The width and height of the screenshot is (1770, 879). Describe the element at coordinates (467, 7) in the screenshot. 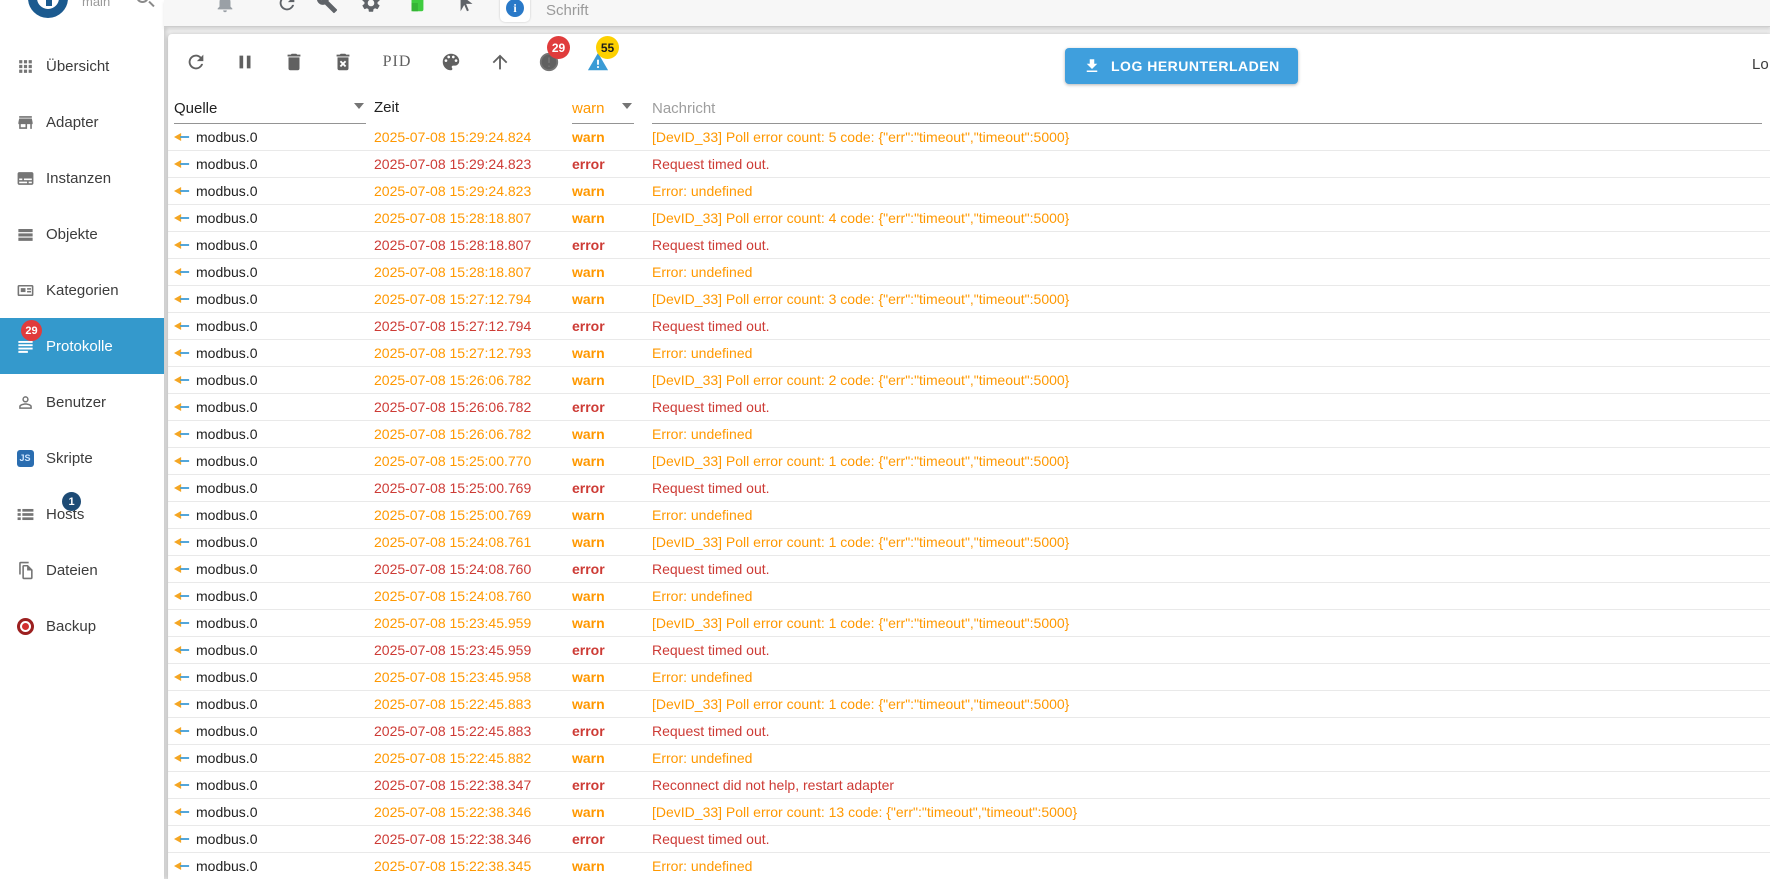

I see `expert-mode-icon` at that location.